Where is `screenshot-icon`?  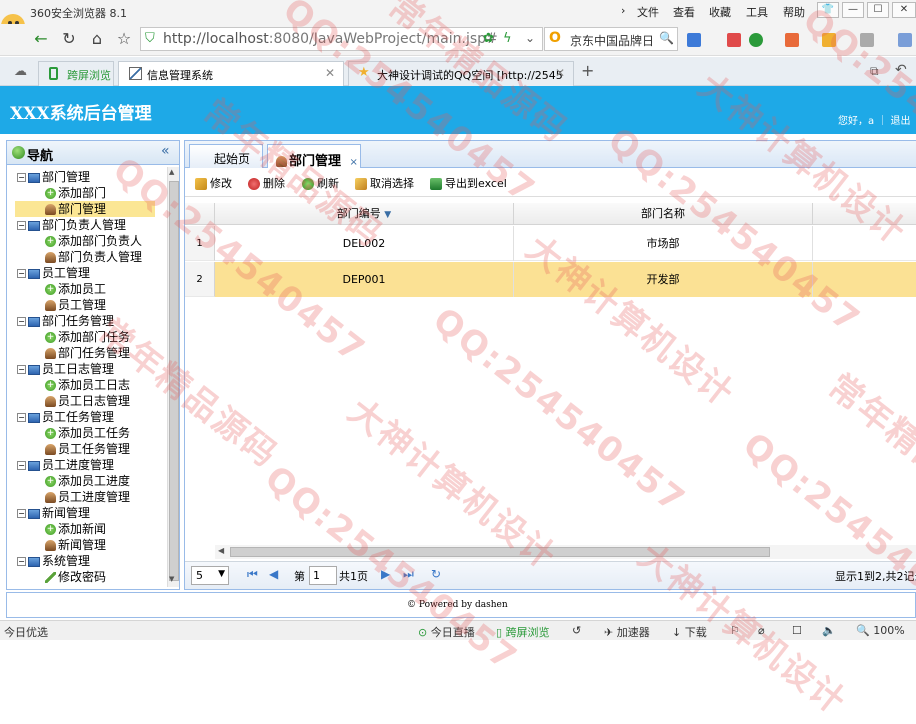
screenshot-icon is located at coordinates (829, 40).